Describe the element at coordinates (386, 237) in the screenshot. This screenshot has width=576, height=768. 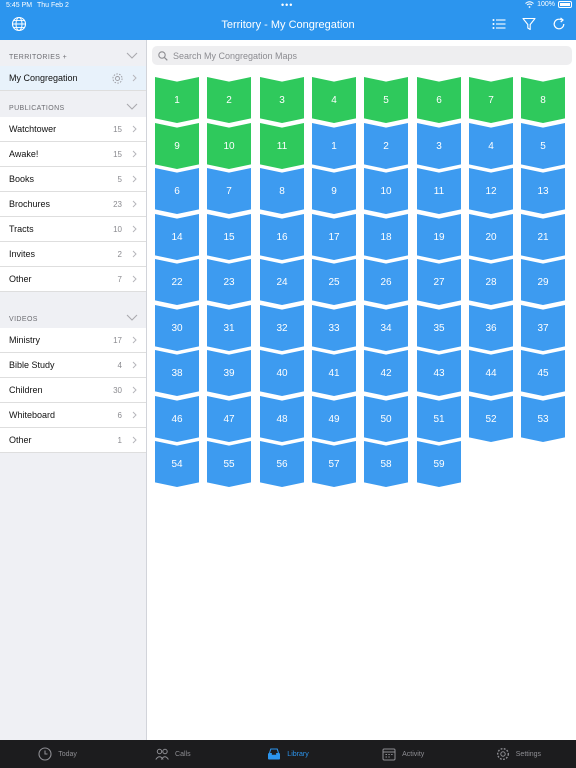
I see `map-tile-blue-18: 18` at that location.